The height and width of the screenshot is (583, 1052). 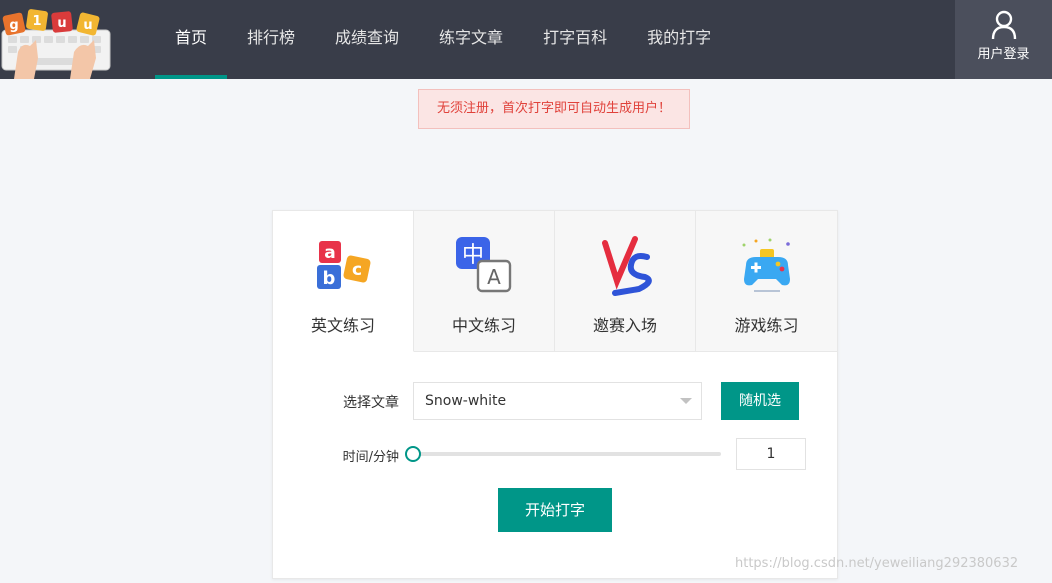 I want to click on translate-zh-a-icon: 中 A, so click(x=484, y=265).